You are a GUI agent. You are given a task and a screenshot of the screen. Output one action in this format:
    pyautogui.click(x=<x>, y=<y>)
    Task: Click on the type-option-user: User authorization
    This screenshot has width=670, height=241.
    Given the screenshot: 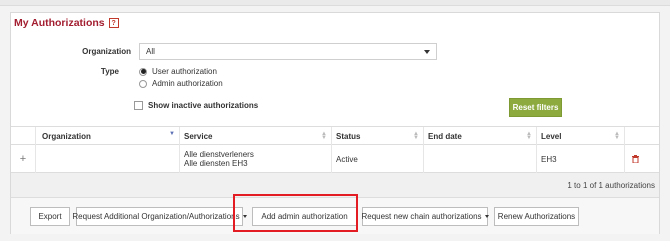 What is the action you would take?
    pyautogui.click(x=178, y=71)
    